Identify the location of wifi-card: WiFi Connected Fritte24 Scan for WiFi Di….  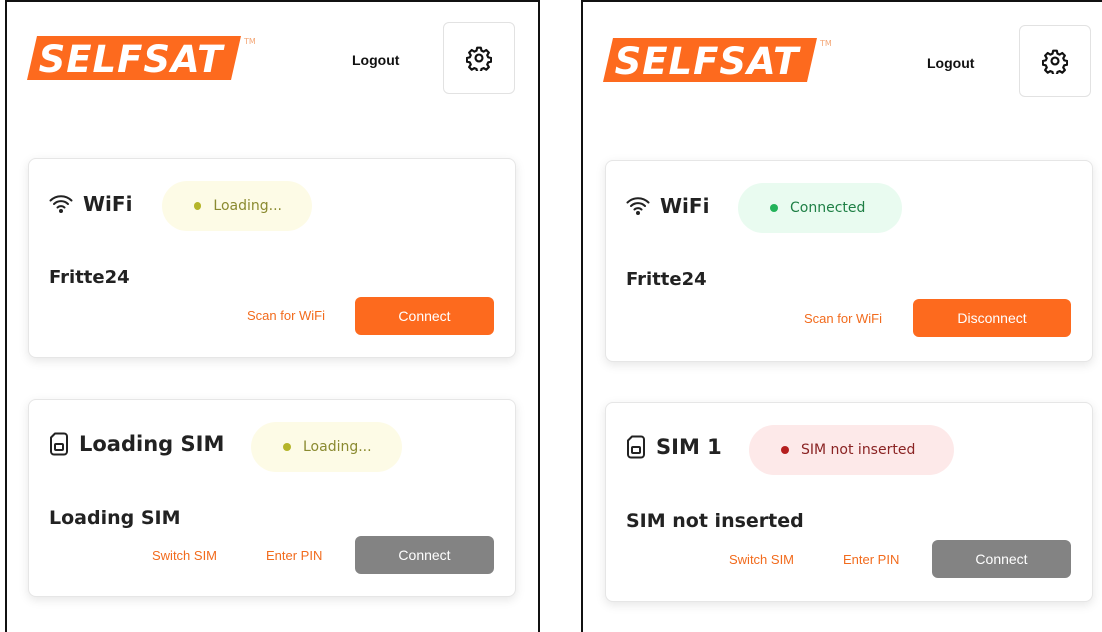
(849, 261).